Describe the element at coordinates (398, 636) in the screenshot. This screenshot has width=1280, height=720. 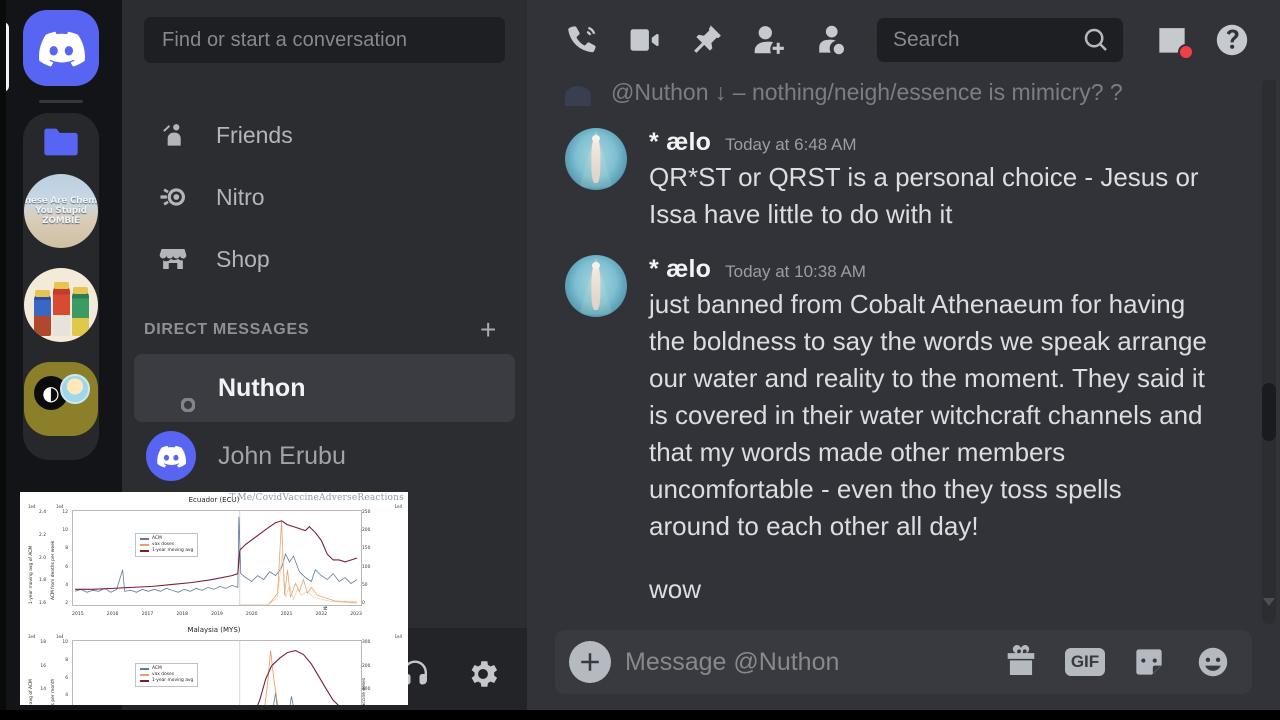
I see `chart-exp-right-malaysia: 1e4` at that location.